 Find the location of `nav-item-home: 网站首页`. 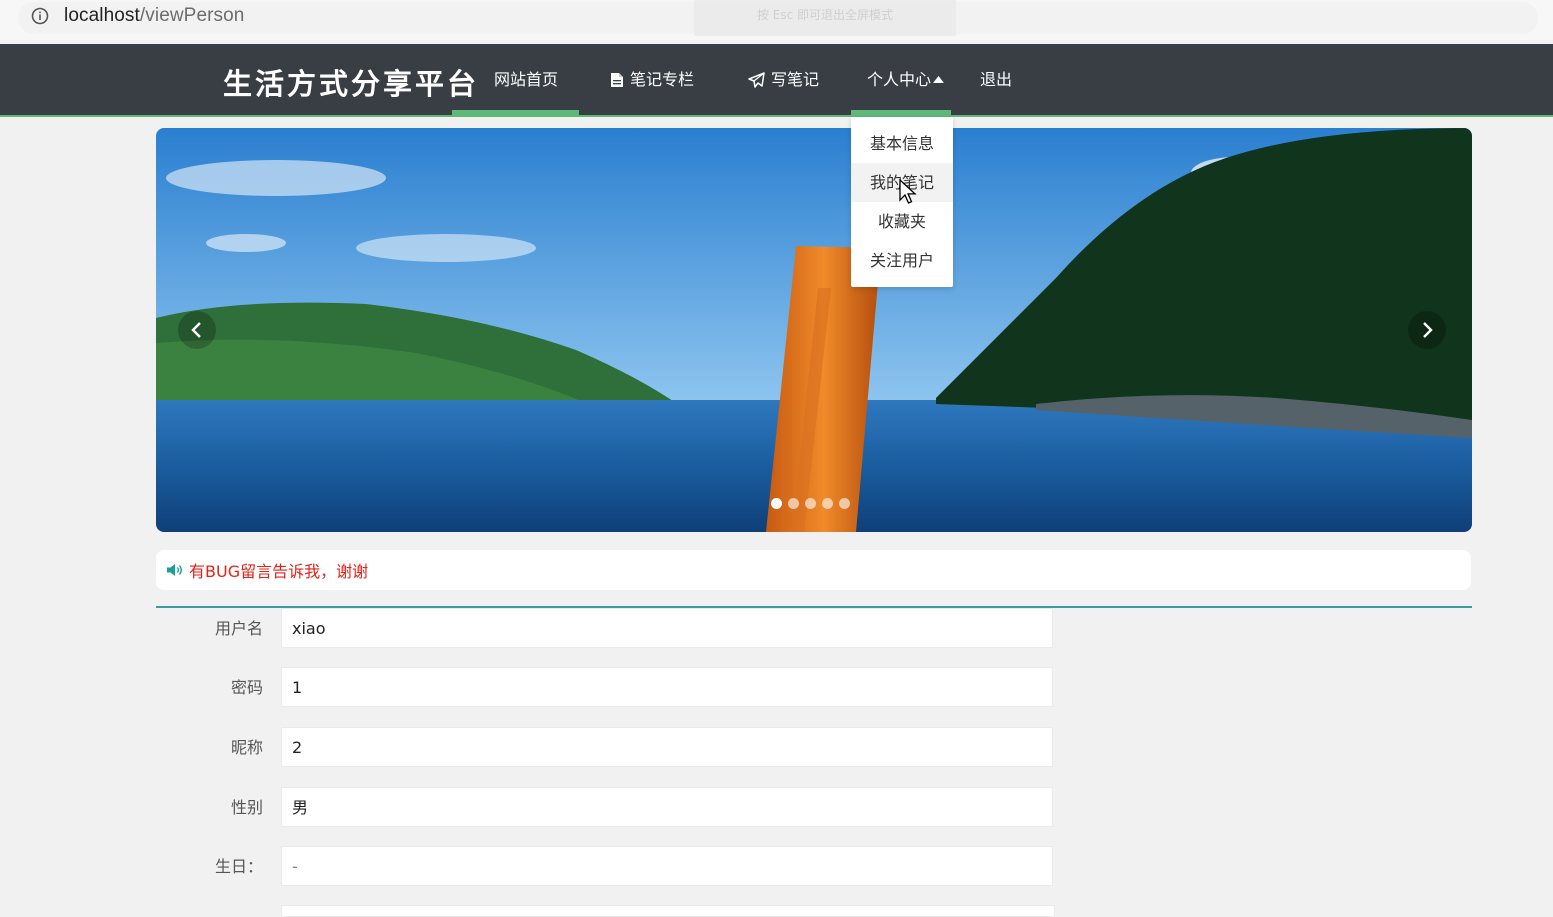

nav-item-home: 网站首页 is located at coordinates (526, 79).